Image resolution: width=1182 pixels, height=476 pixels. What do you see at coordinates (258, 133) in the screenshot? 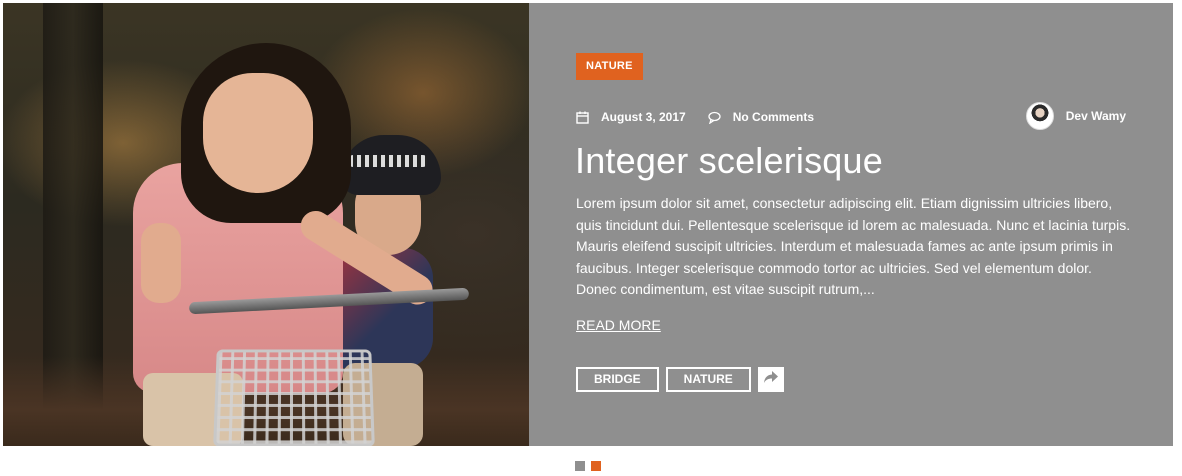
I see `girl-face` at bounding box center [258, 133].